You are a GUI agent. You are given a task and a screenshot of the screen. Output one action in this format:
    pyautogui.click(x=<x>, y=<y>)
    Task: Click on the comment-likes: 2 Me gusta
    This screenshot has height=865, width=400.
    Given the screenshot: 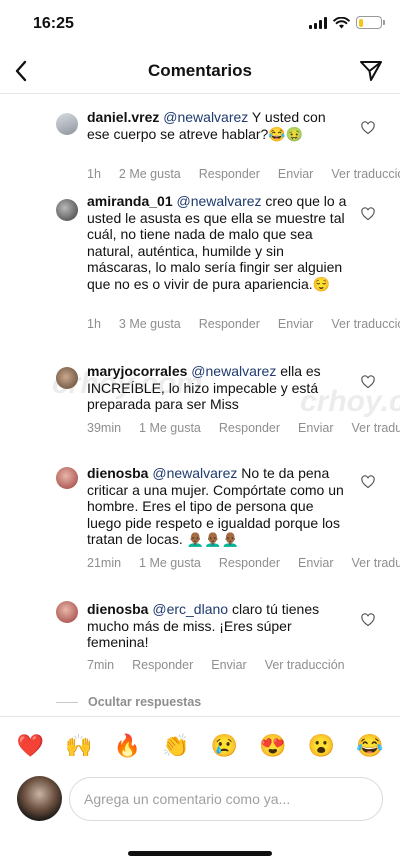 What is the action you would take?
    pyautogui.click(x=150, y=174)
    